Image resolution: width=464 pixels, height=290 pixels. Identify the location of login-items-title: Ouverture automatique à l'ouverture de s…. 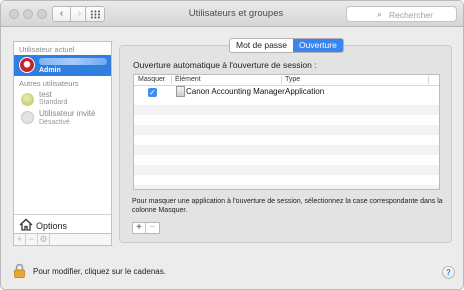
(225, 65).